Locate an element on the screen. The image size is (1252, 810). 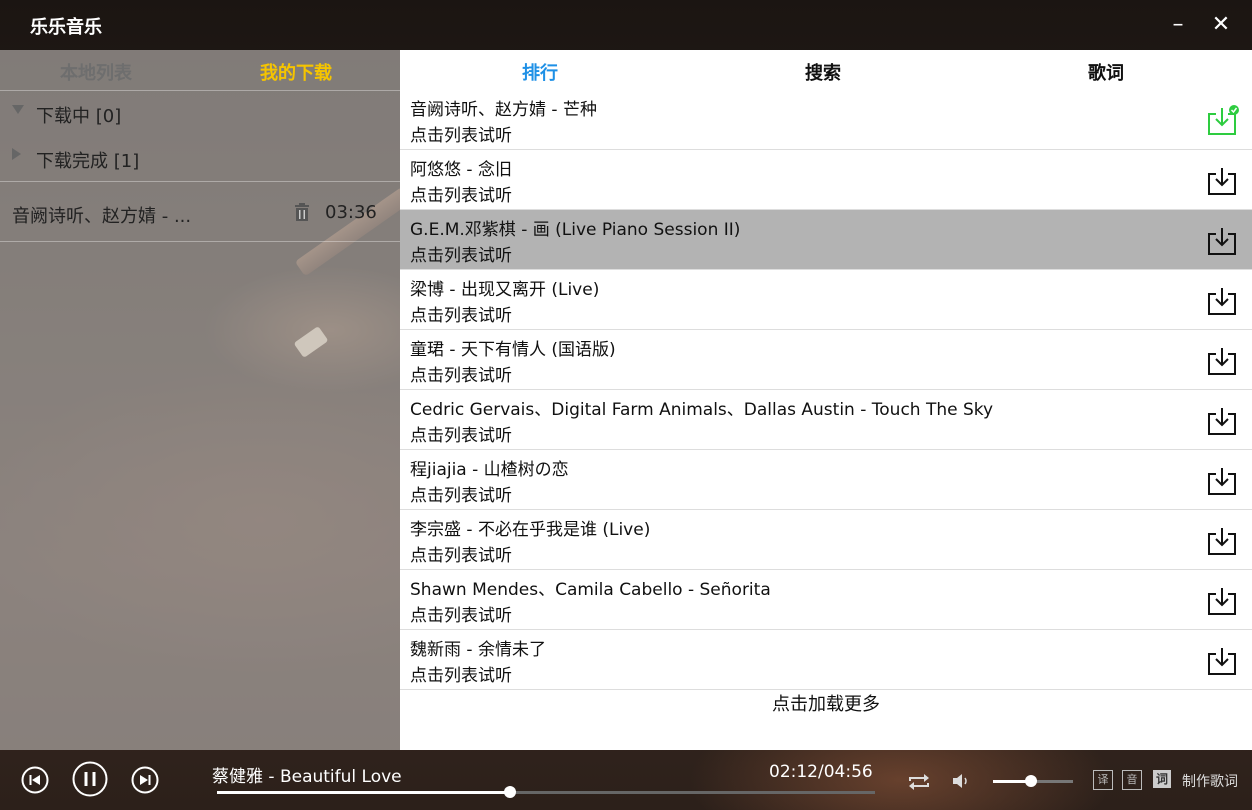
close-button: ✕ is located at coordinates (1221, 25).